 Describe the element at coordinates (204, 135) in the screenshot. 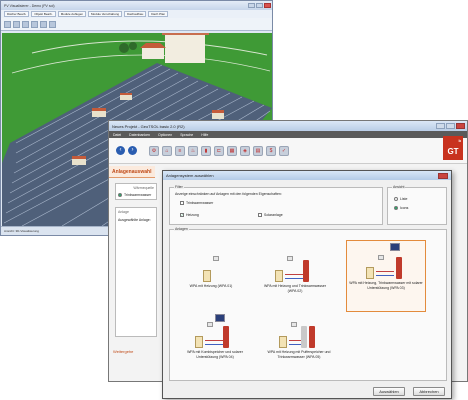

I see `menu-hilfe: Hilfe` at that location.